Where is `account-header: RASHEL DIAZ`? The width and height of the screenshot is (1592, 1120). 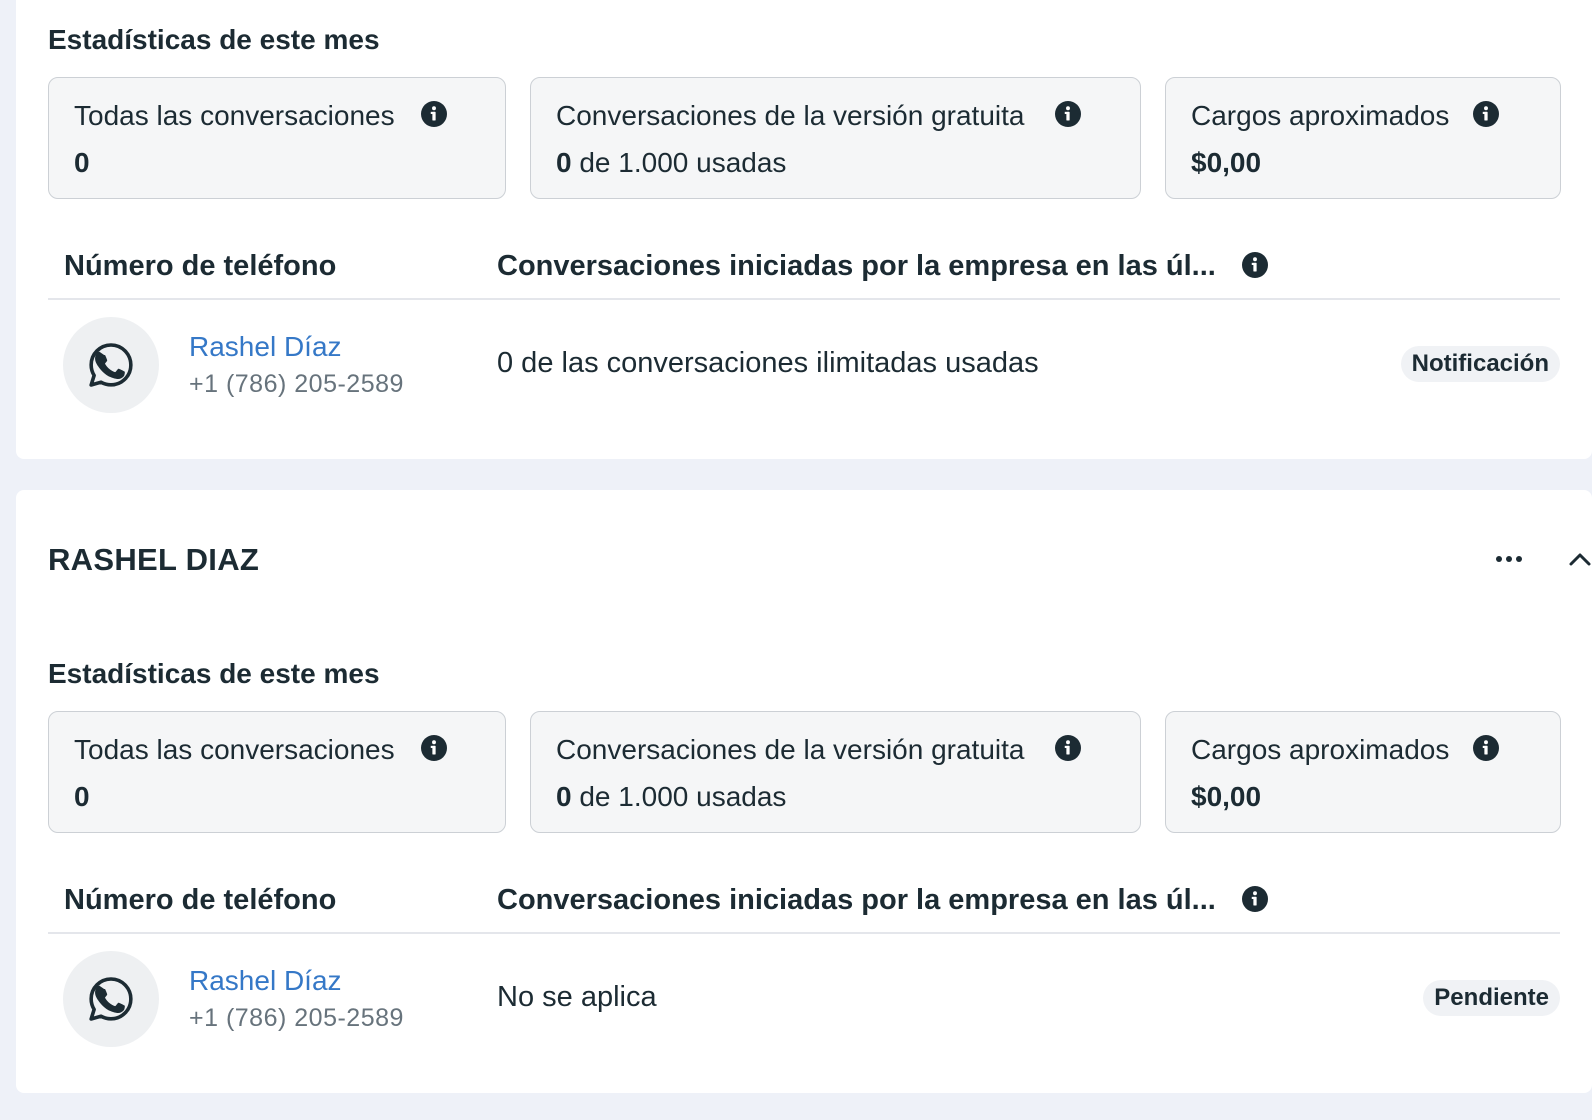 account-header: RASHEL DIAZ is located at coordinates (820, 558).